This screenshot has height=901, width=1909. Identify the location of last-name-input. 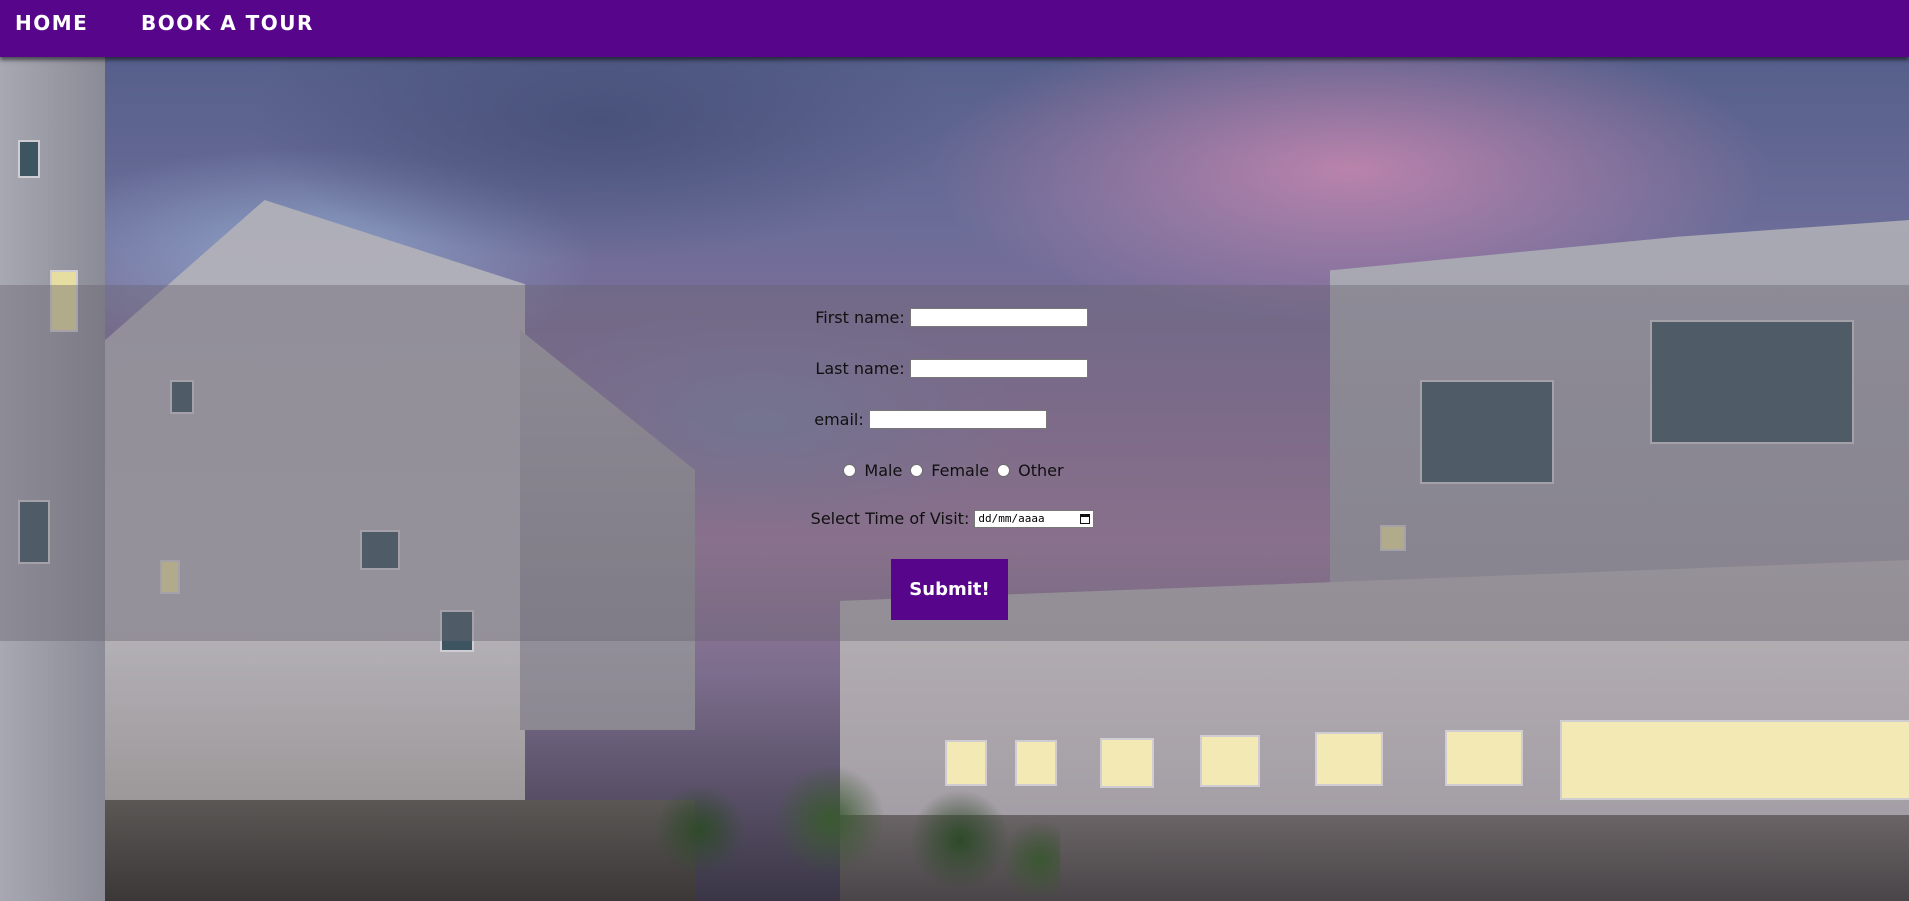
(998, 368).